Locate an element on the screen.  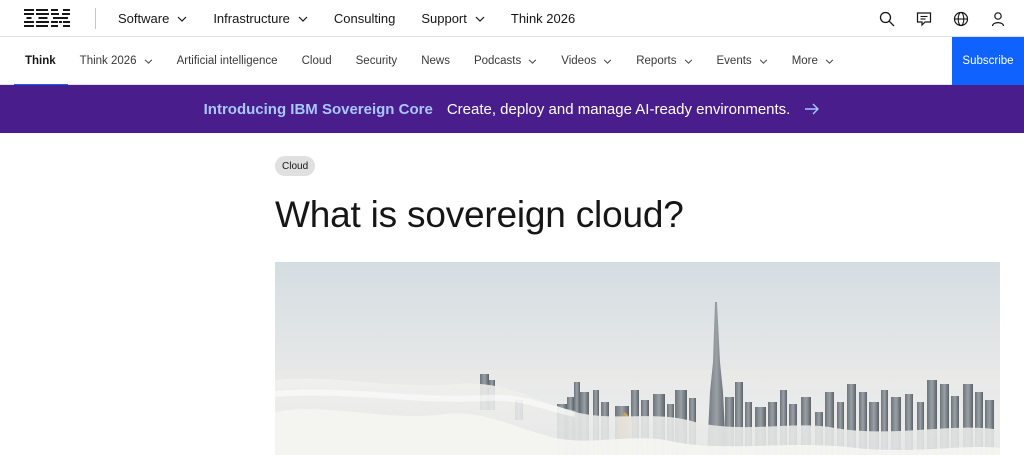
masthead-item-support: Support is located at coordinates (453, 18).